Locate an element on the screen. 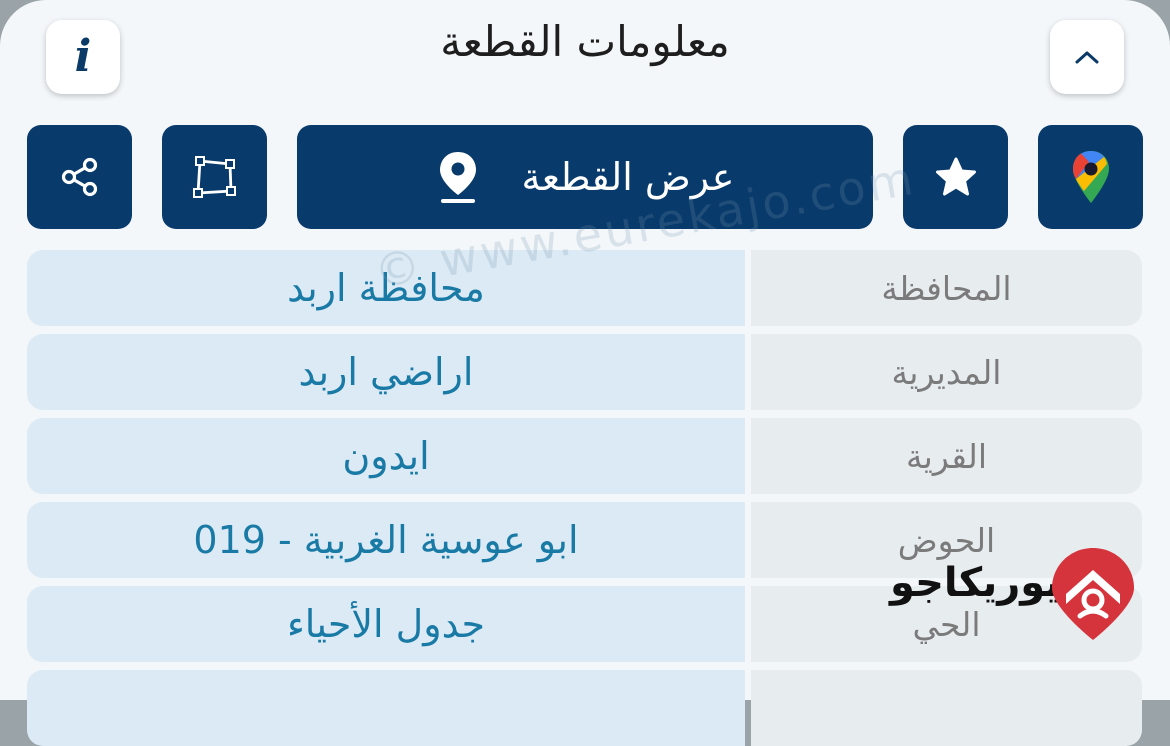 The image size is (1170, 746). info-button: i is located at coordinates (83, 57).